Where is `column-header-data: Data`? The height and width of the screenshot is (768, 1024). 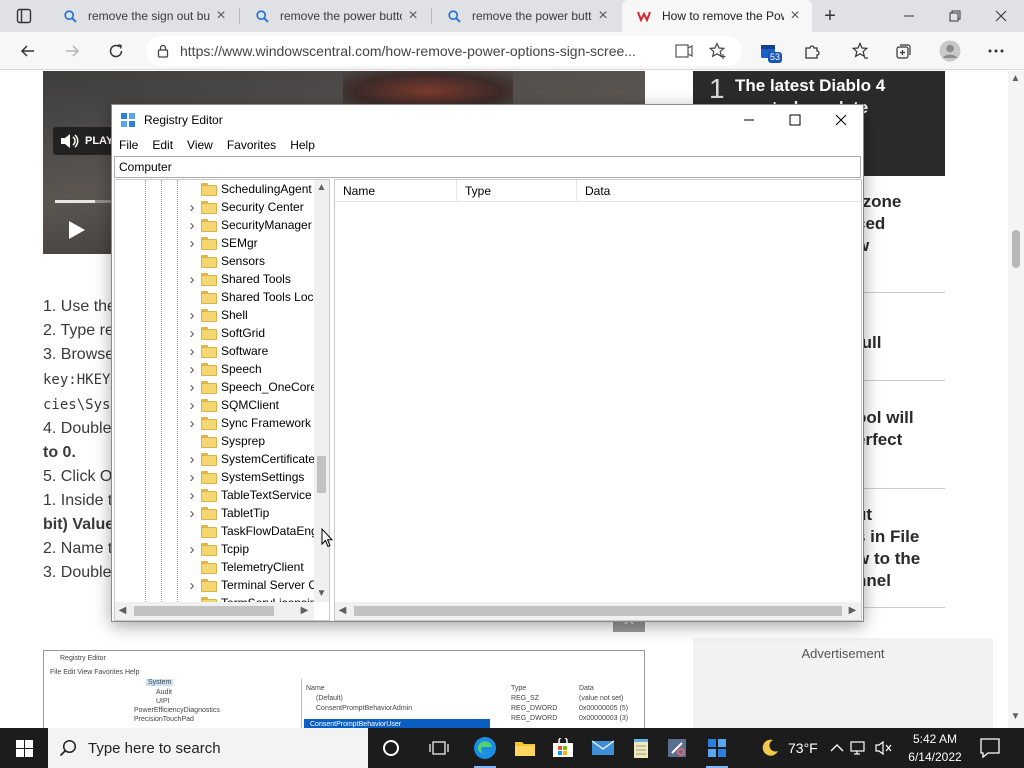
column-header-data: Data is located at coordinates (637, 191).